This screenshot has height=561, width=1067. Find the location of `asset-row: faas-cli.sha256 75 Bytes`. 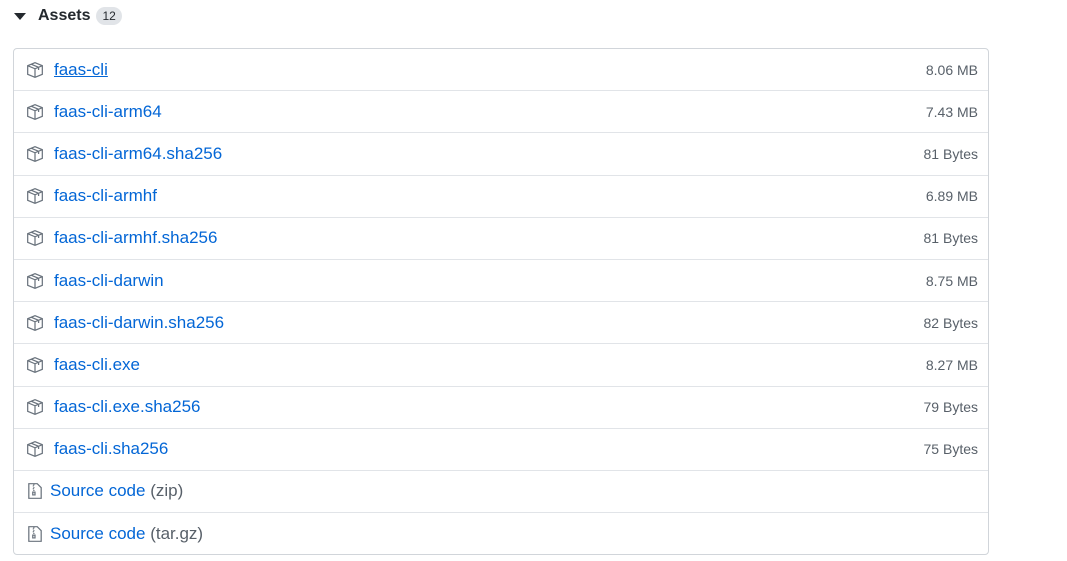

asset-row: faas-cli.sha256 75 Bytes is located at coordinates (501, 450).